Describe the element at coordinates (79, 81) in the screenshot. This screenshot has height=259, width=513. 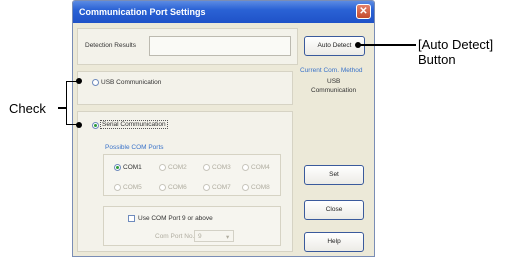
I see `check-bracket-top-dot` at that location.